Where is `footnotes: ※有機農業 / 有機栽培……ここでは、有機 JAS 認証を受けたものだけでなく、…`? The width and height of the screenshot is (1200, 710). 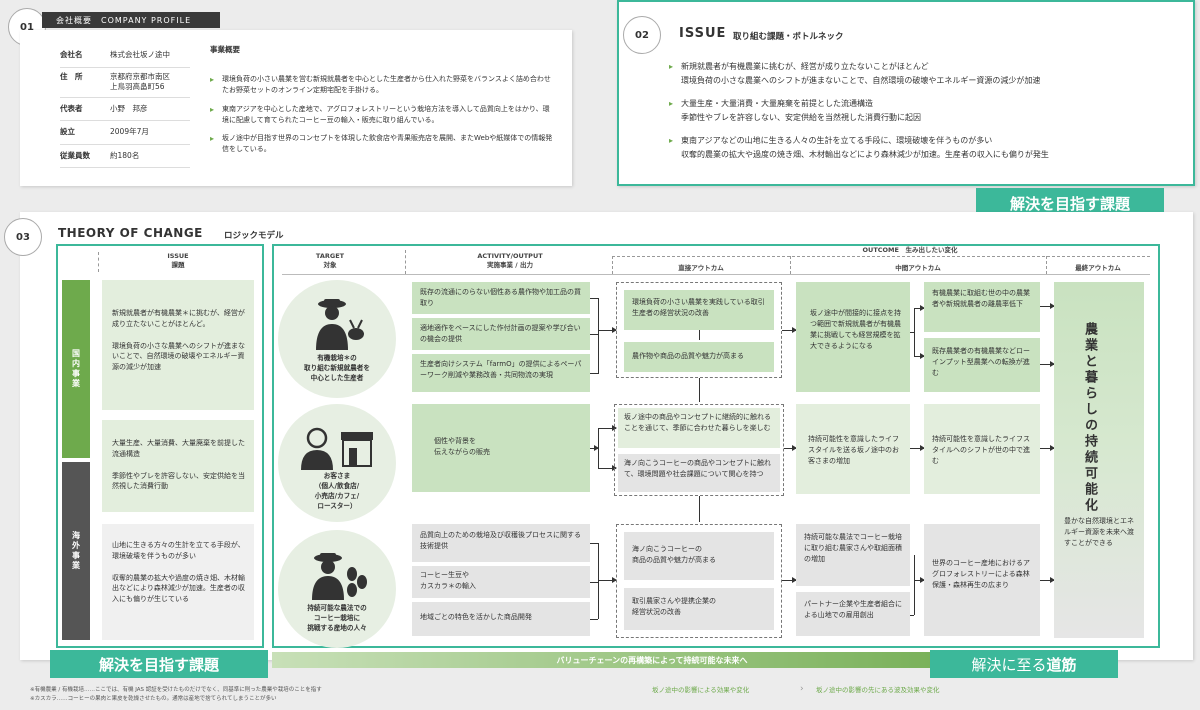 footnotes: ※有機農業 / 有機栽培……ここでは、有機 JAS 認証を受けたものだけでなく、… is located at coordinates (176, 695).